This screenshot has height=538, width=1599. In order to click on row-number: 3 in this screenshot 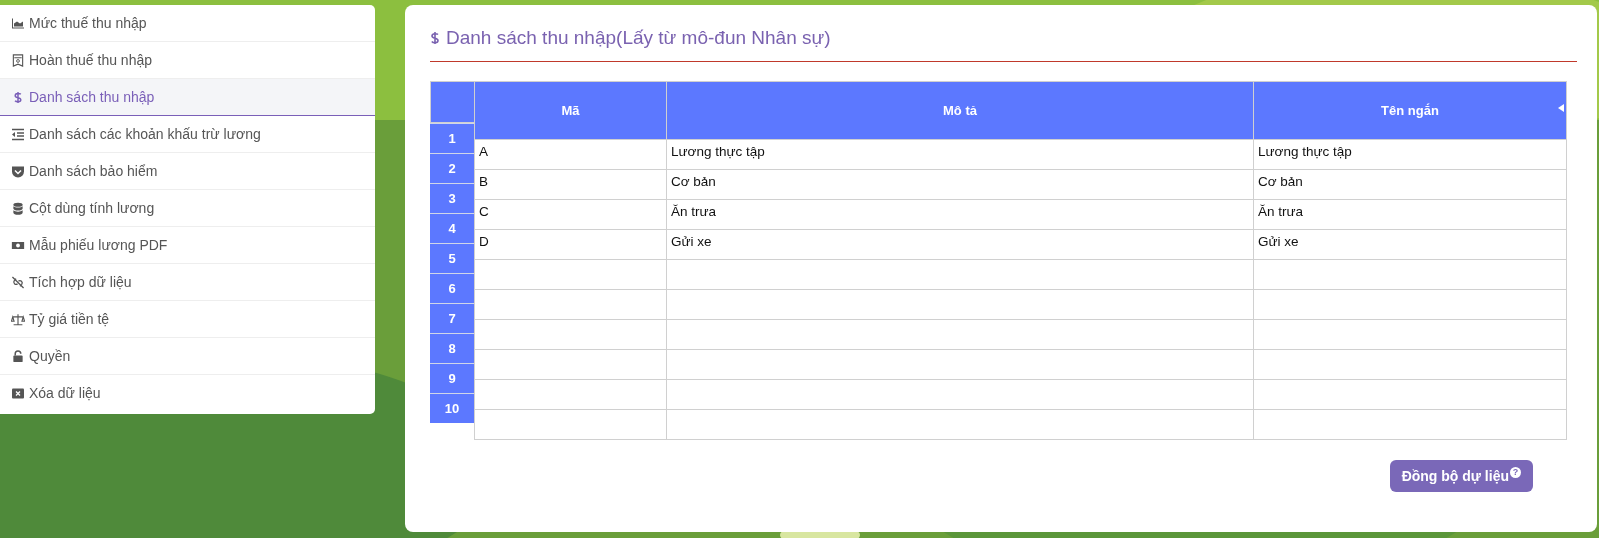, I will do `click(452, 198)`.